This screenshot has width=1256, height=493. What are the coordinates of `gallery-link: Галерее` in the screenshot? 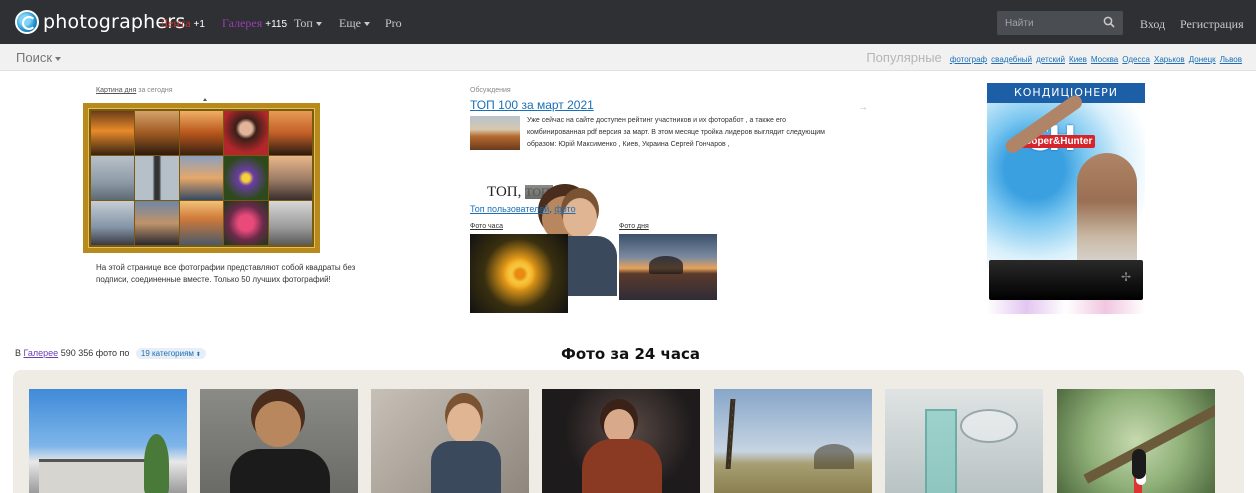 It's located at (41, 353).